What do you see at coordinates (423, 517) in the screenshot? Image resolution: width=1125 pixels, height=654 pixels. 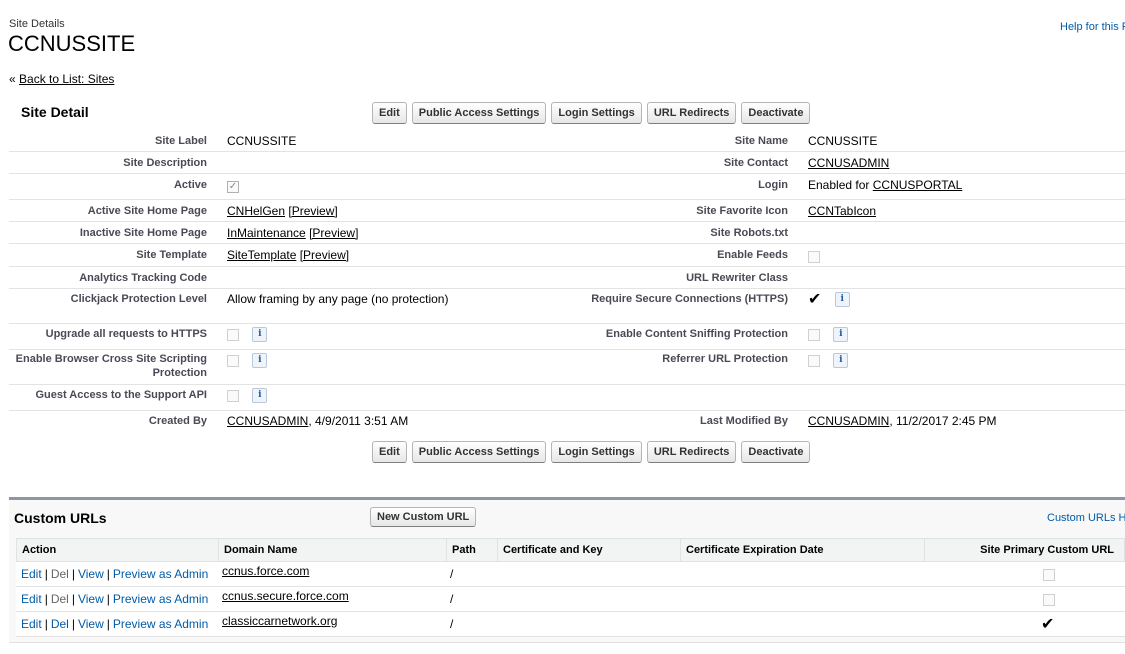 I see `new-custom-url-button: New Custom URL` at bounding box center [423, 517].